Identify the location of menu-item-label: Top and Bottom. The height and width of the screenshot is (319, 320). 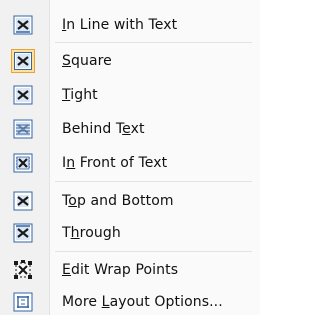
(118, 201).